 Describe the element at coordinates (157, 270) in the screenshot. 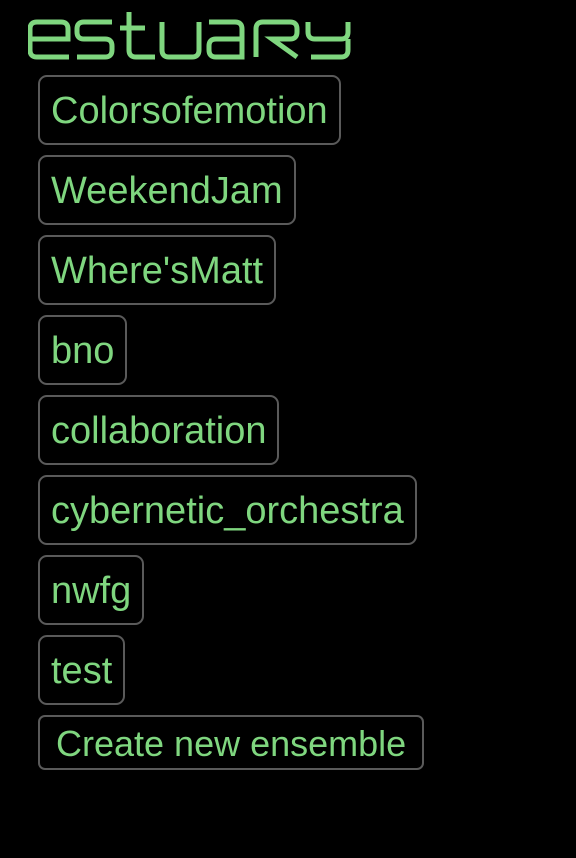

I see `ensemble-button: Where'sMatt` at that location.